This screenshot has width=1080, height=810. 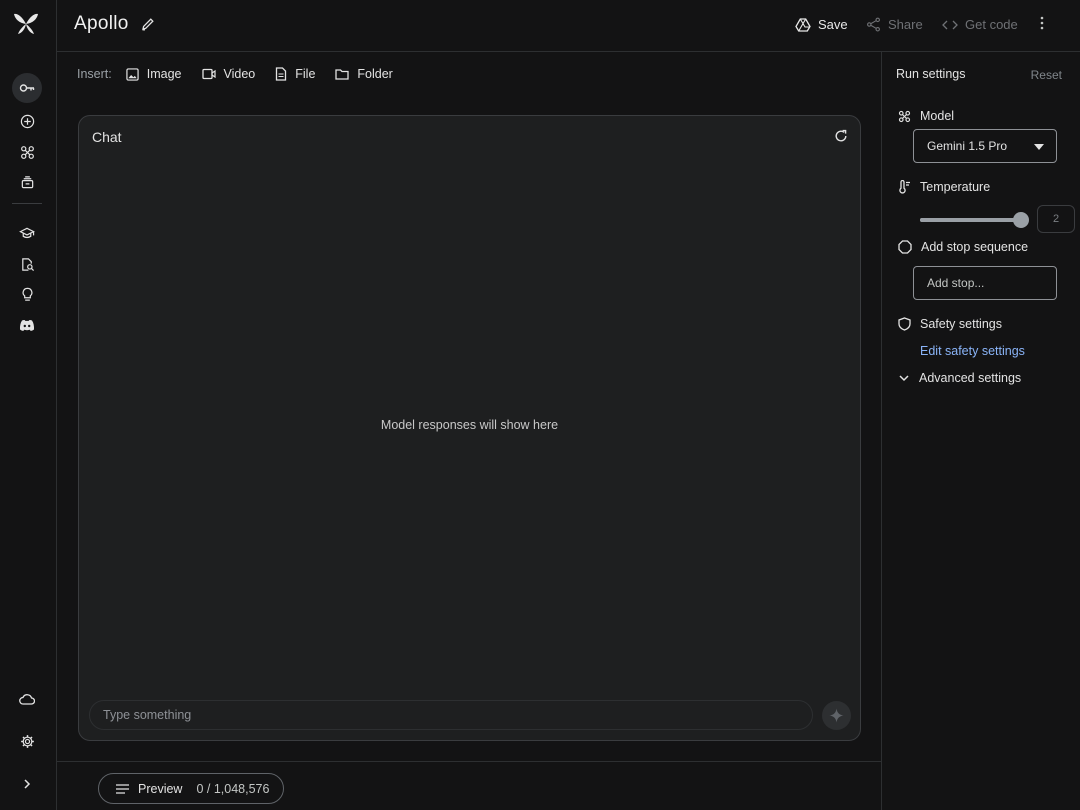 What do you see at coordinates (905, 247) in the screenshot?
I see `stop-octagon-icon` at bounding box center [905, 247].